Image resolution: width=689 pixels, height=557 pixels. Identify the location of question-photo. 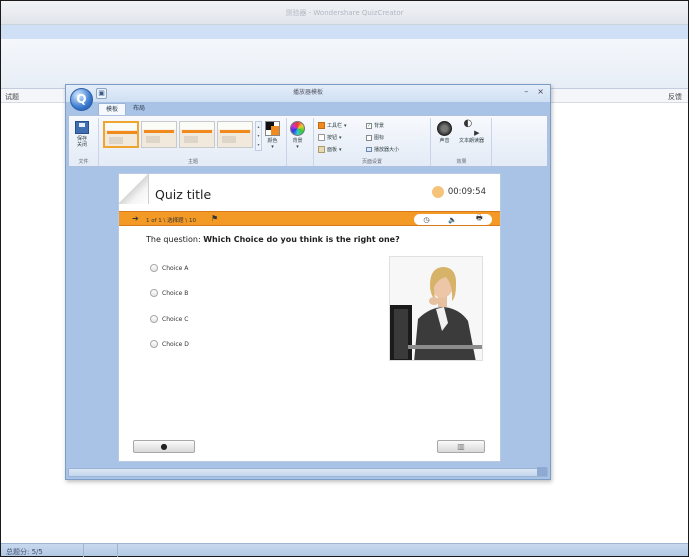
(436, 308).